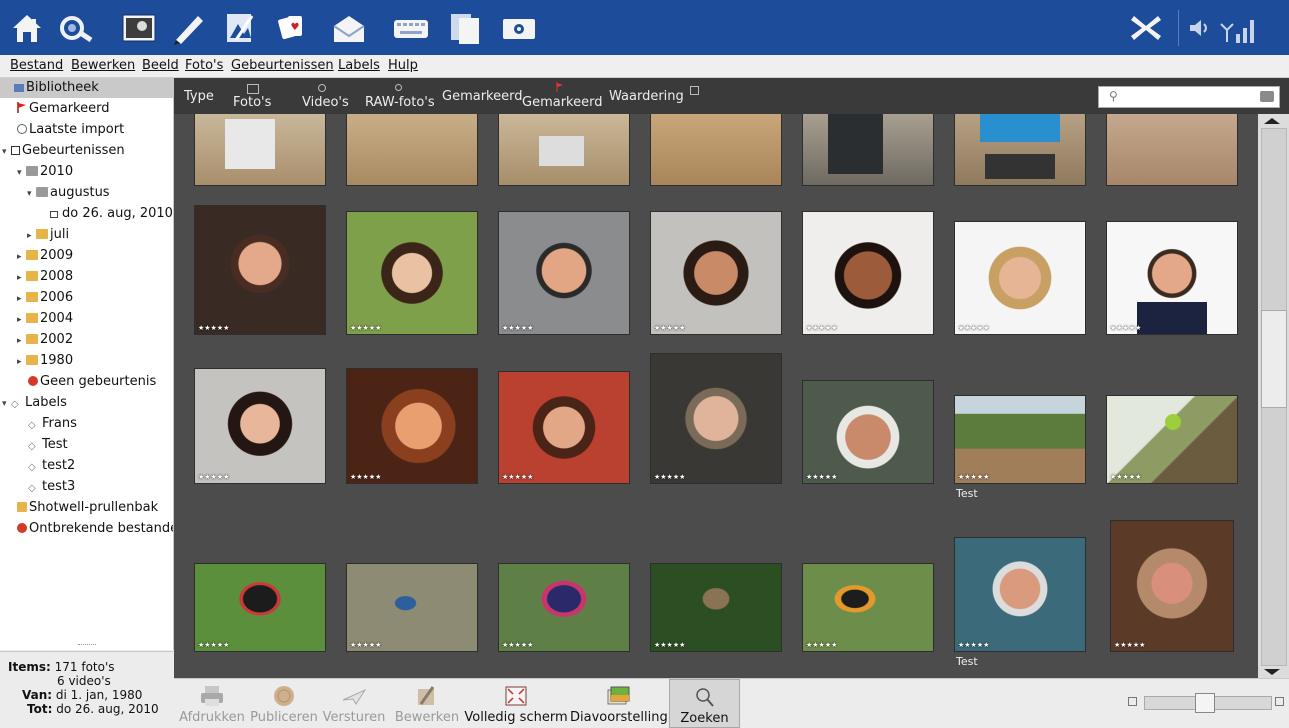 The height and width of the screenshot is (728, 1289). I want to click on sidebar-item-juli: ▸ juli, so click(86, 235).